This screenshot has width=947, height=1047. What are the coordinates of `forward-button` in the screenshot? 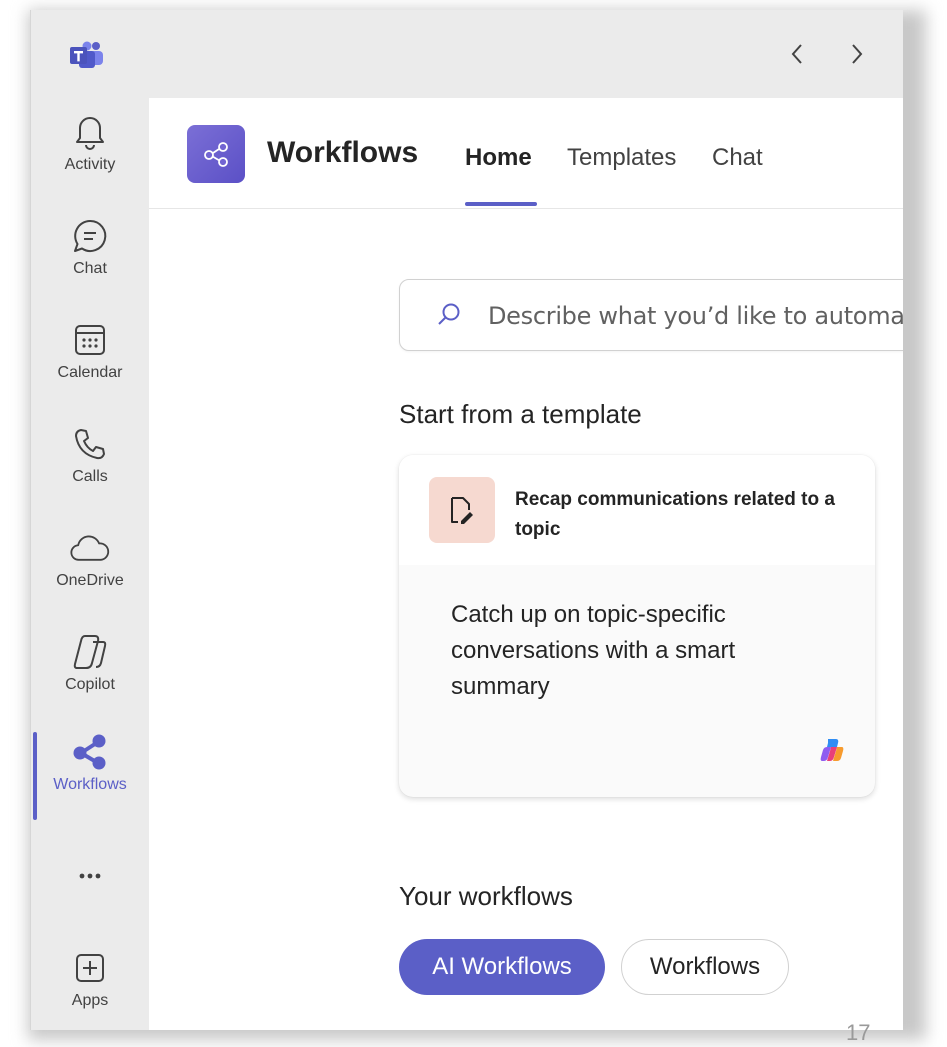 It's located at (857, 54).